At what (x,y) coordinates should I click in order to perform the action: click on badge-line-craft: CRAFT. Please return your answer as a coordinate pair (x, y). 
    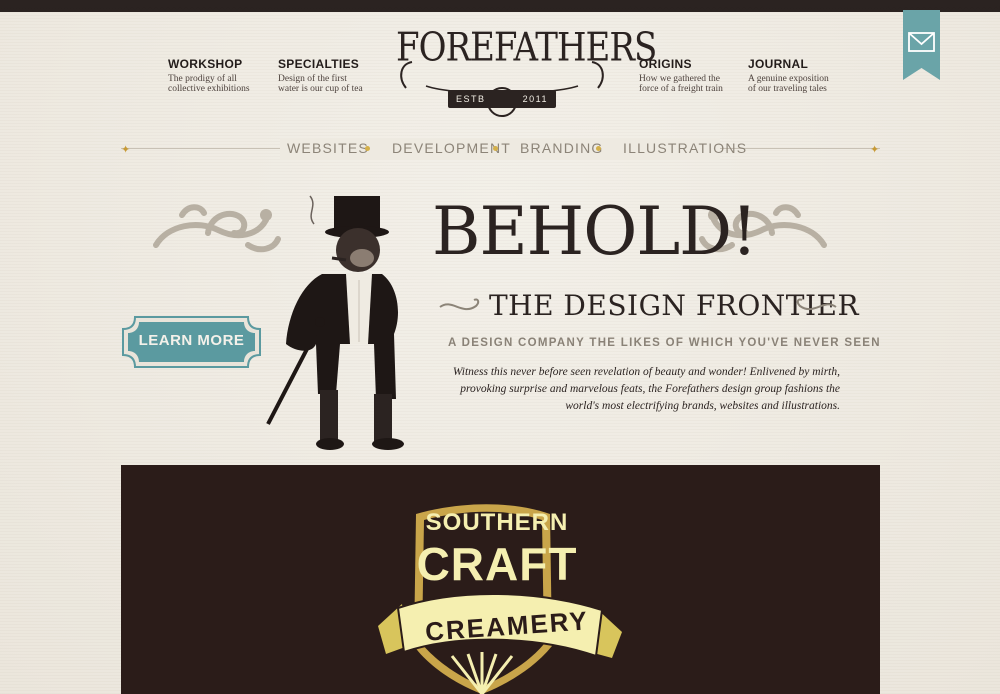
    Looking at the image, I should click on (497, 564).